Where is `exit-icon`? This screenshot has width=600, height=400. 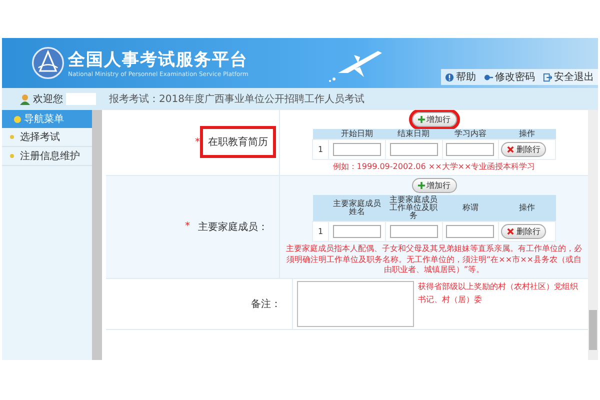
exit-icon is located at coordinates (547, 77).